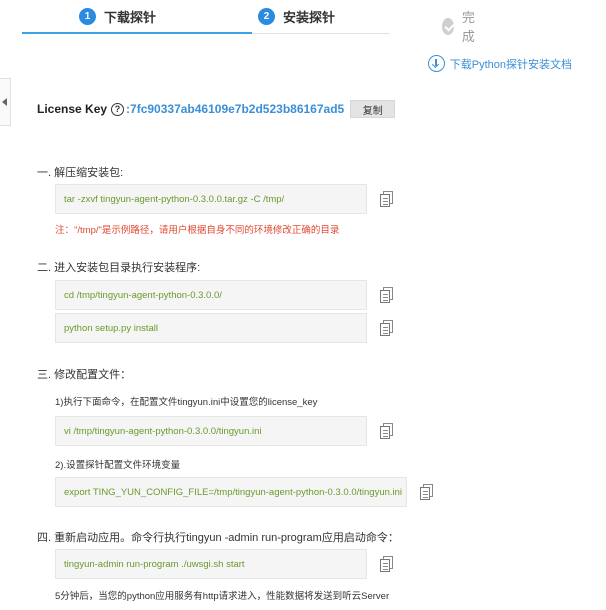 The image size is (606, 610). Describe the element at coordinates (72, 109) in the screenshot. I see `license-key-label: License Key` at that location.